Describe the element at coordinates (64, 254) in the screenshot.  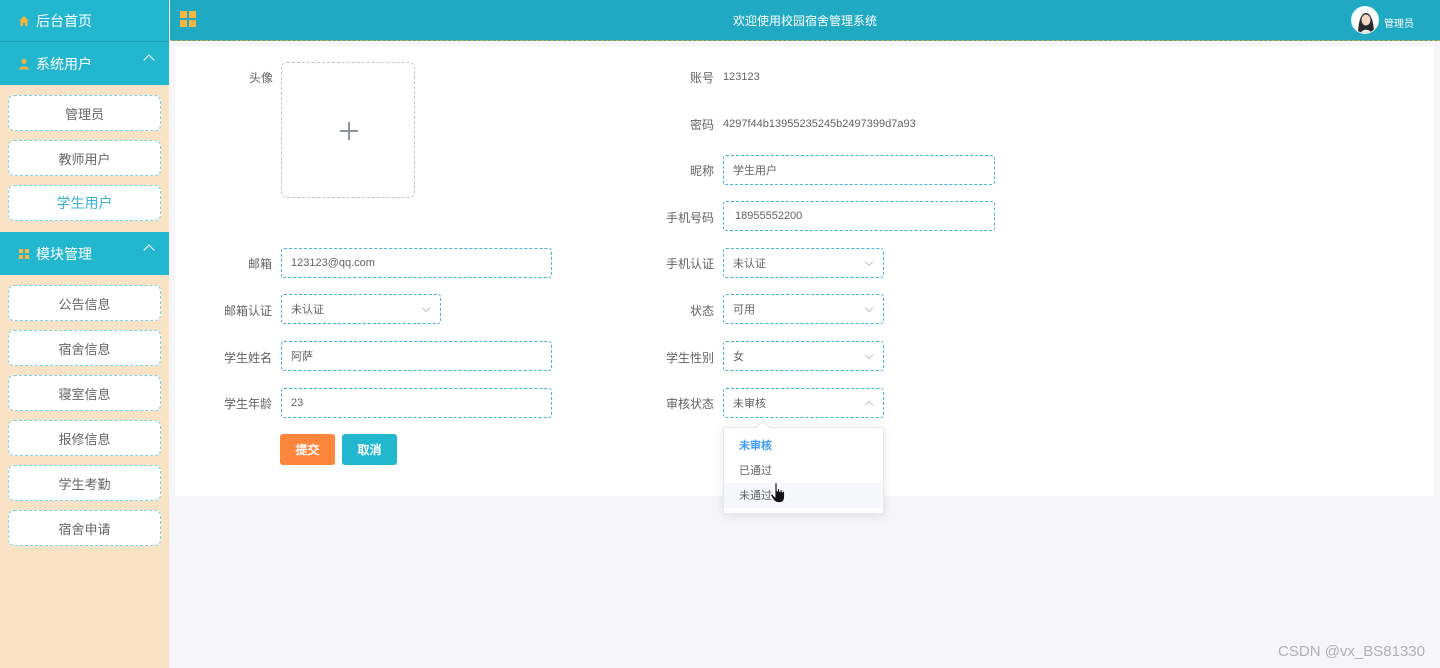
I see `sidebar-group-label: 模块管理` at that location.